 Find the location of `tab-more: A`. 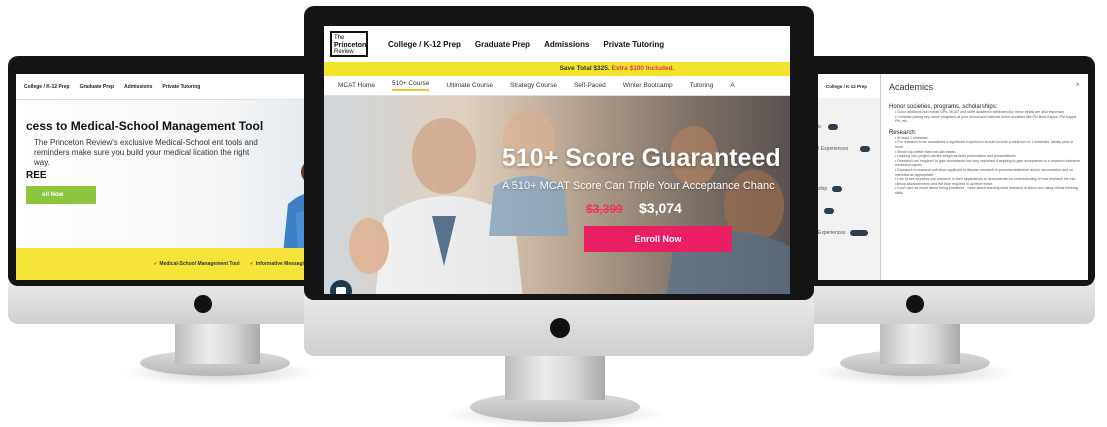

tab-more: A is located at coordinates (732, 85).